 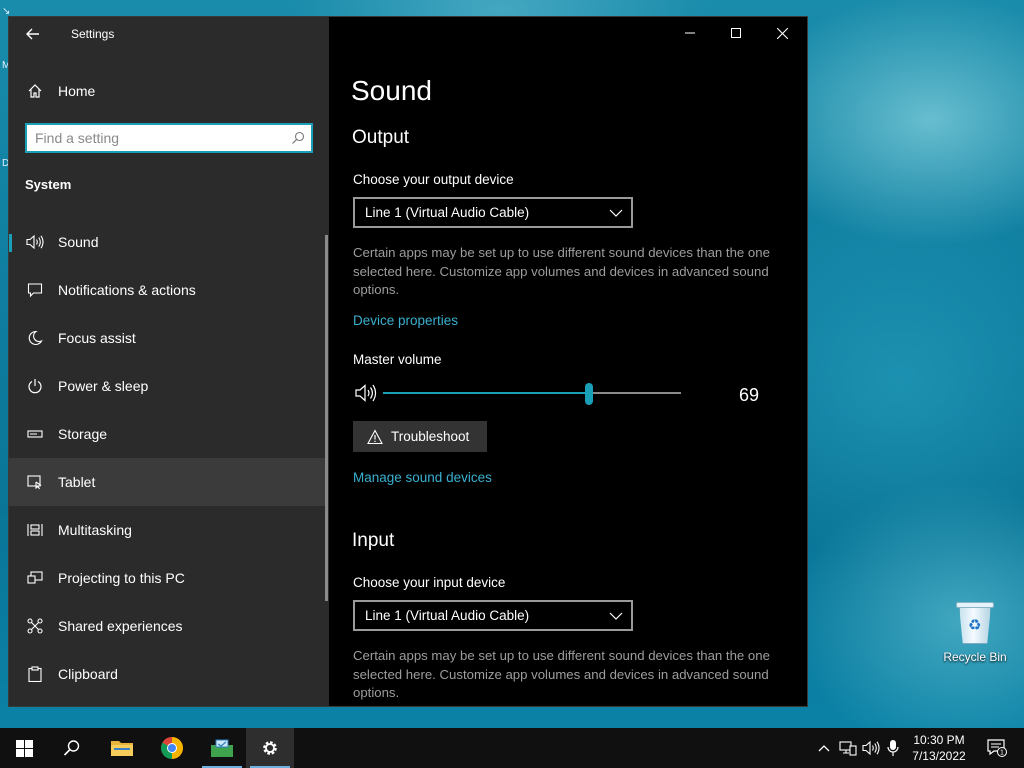 What do you see at coordinates (35, 530) in the screenshot?
I see `multitasking-icon` at bounding box center [35, 530].